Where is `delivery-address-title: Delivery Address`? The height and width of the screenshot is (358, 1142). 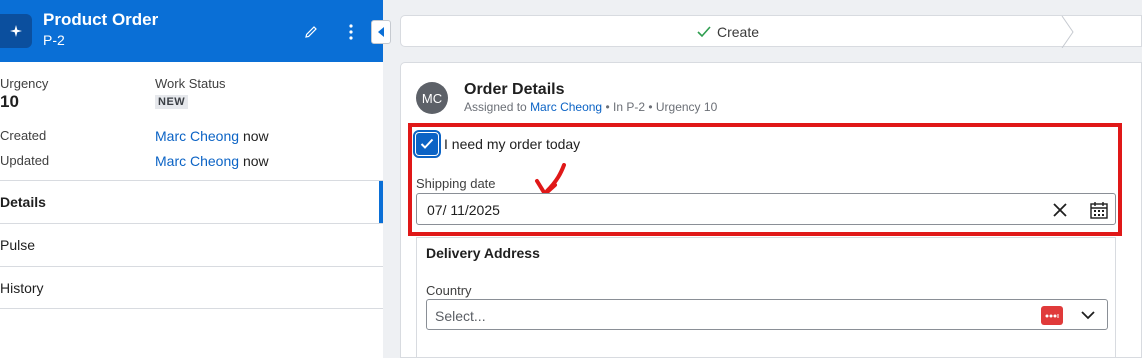 delivery-address-title: Delivery Address is located at coordinates (483, 253).